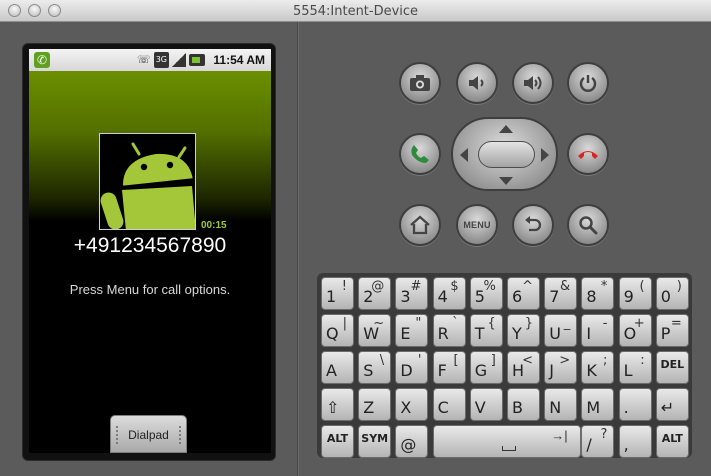 The width and height of the screenshot is (711, 476). I want to click on comma-key: ,, so click(635, 441).